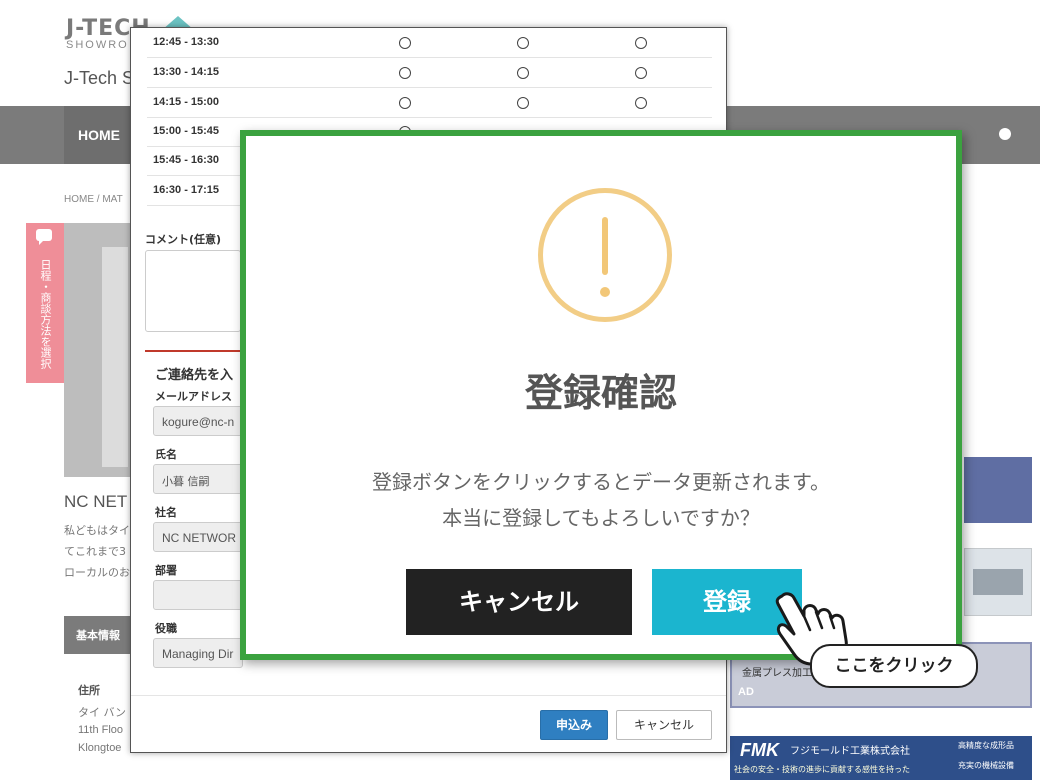  I want to click on cancel-button: キャンセル, so click(519, 602).